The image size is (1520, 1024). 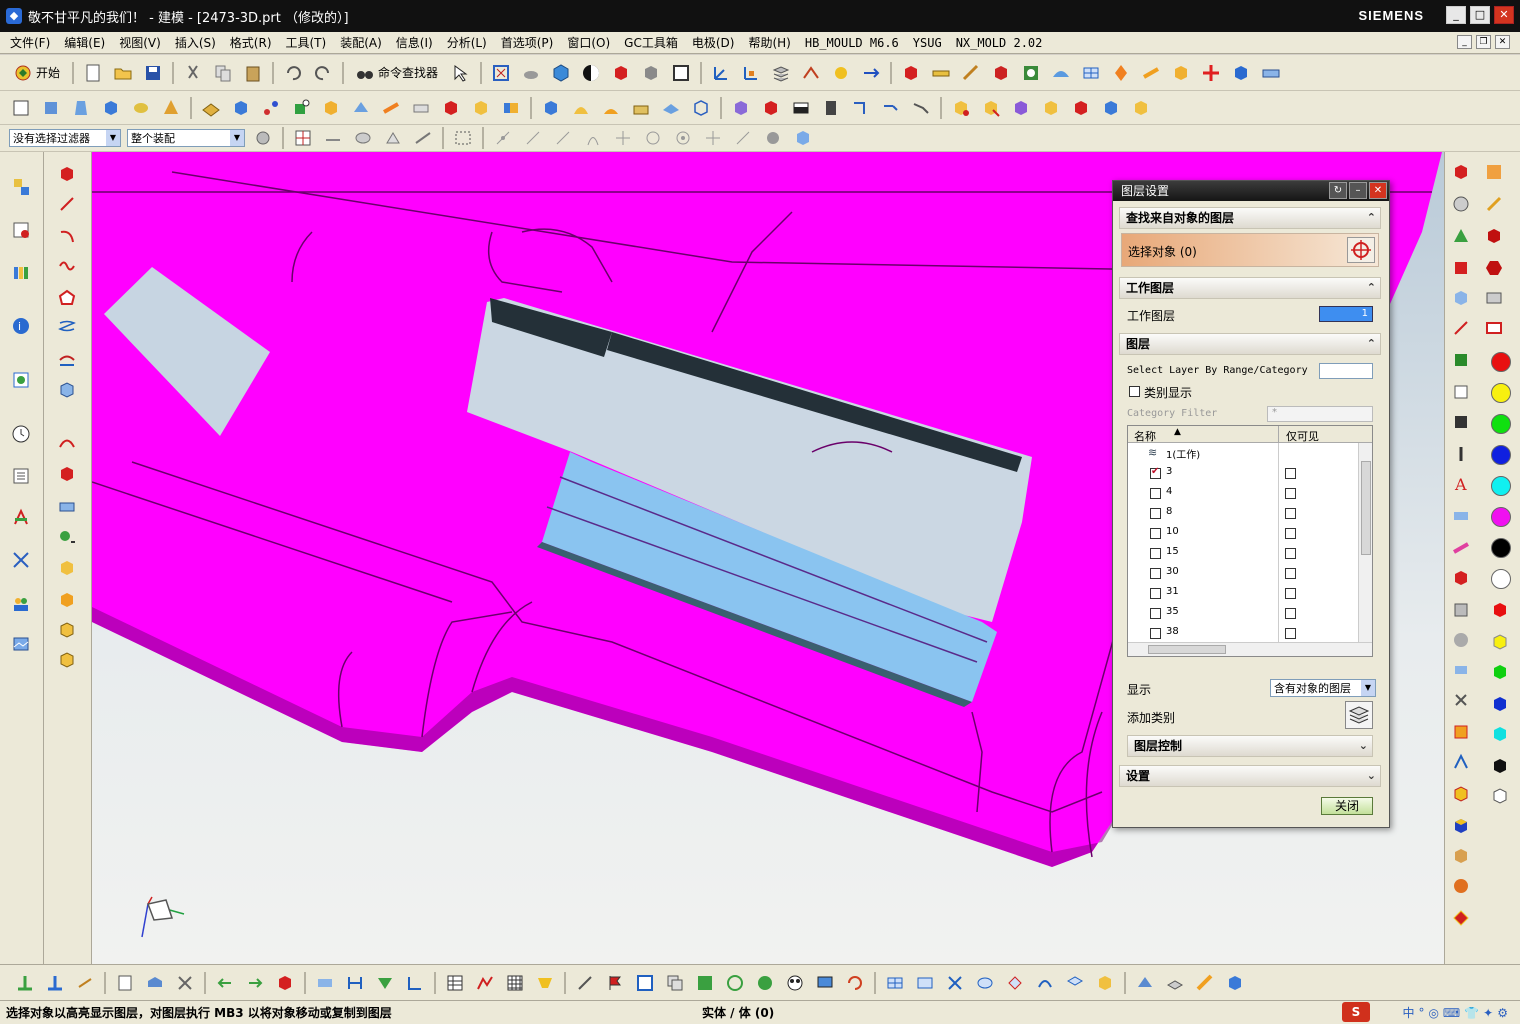 What do you see at coordinates (1464, 42) in the screenshot?
I see `doc-minimize-button: _` at bounding box center [1464, 42].